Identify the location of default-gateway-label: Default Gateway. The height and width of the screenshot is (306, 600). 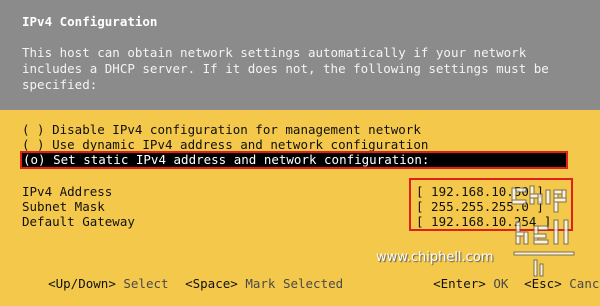
(78, 221).